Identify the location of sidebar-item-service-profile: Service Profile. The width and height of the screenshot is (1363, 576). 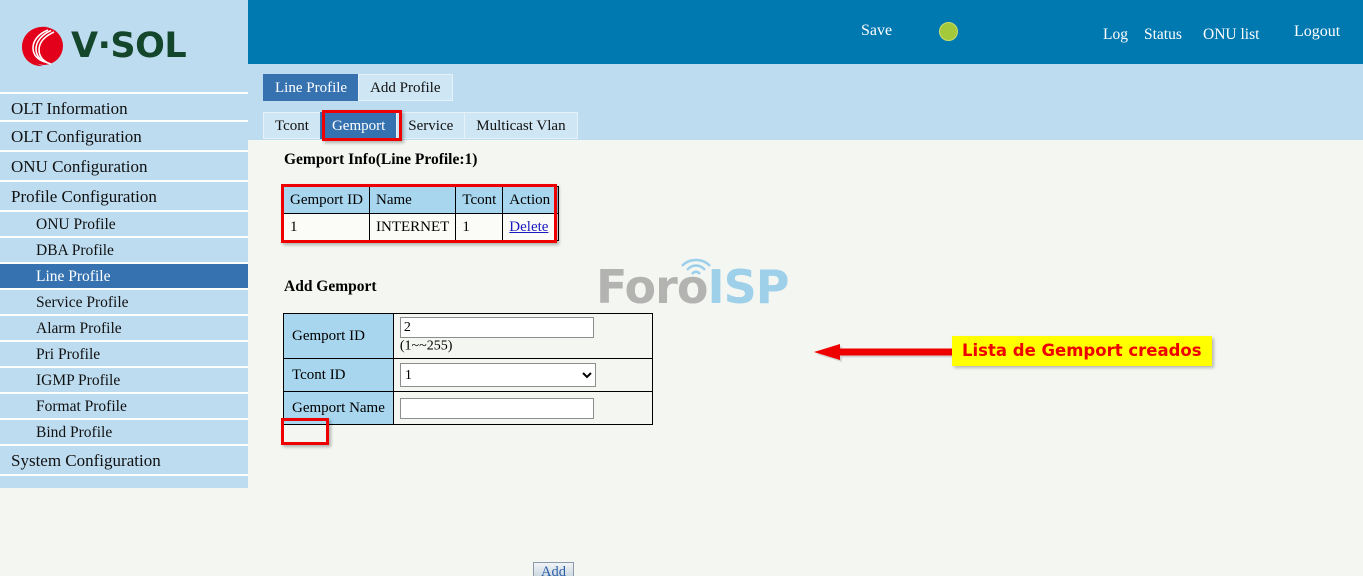
(124, 303).